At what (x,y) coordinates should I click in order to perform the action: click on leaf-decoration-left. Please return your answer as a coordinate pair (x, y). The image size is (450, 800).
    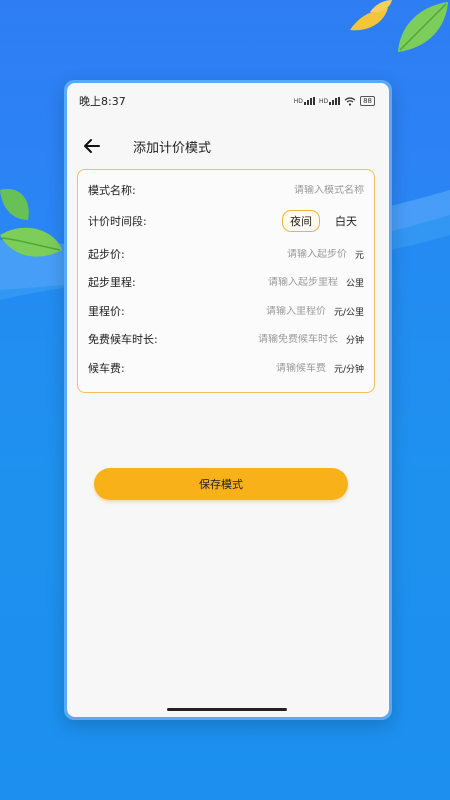
    Looking at the image, I should click on (31, 223).